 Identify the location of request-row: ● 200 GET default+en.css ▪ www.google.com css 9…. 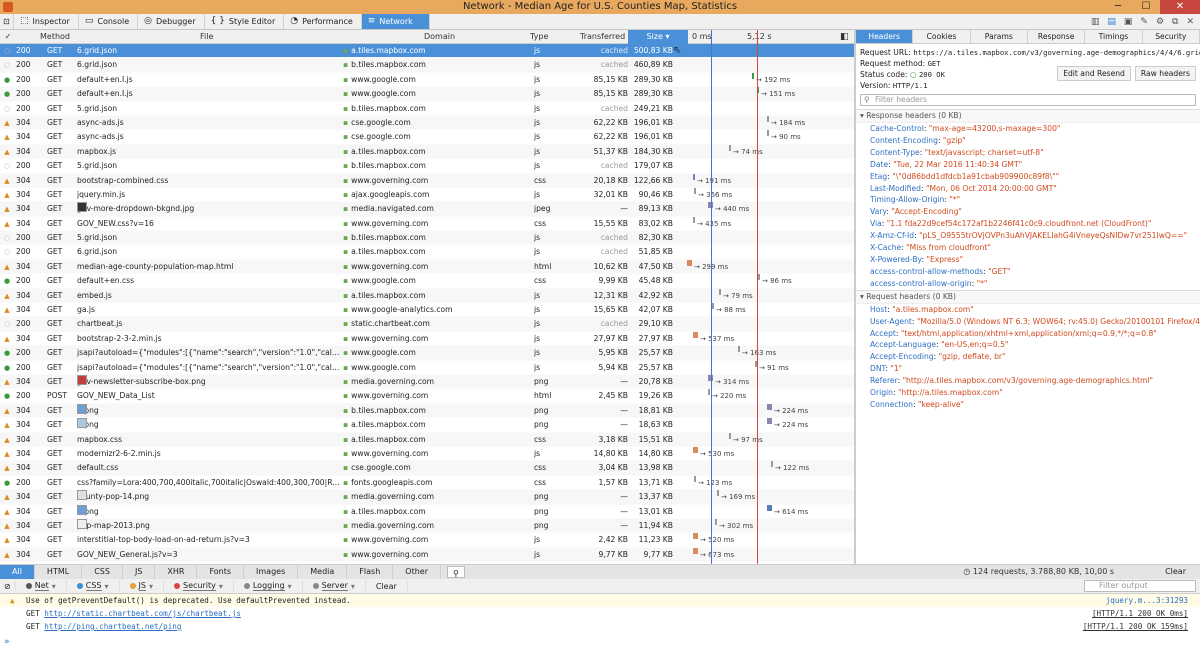
(427, 281).